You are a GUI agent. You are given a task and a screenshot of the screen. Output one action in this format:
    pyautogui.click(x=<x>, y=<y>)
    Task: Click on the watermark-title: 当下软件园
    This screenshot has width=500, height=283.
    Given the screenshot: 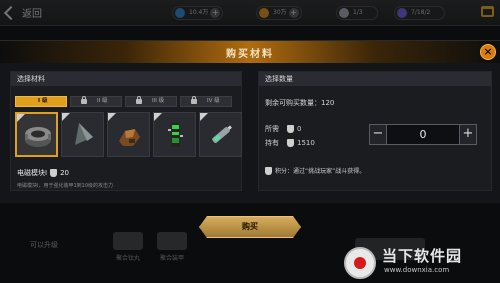 What is the action you would take?
    pyautogui.click(x=422, y=256)
    